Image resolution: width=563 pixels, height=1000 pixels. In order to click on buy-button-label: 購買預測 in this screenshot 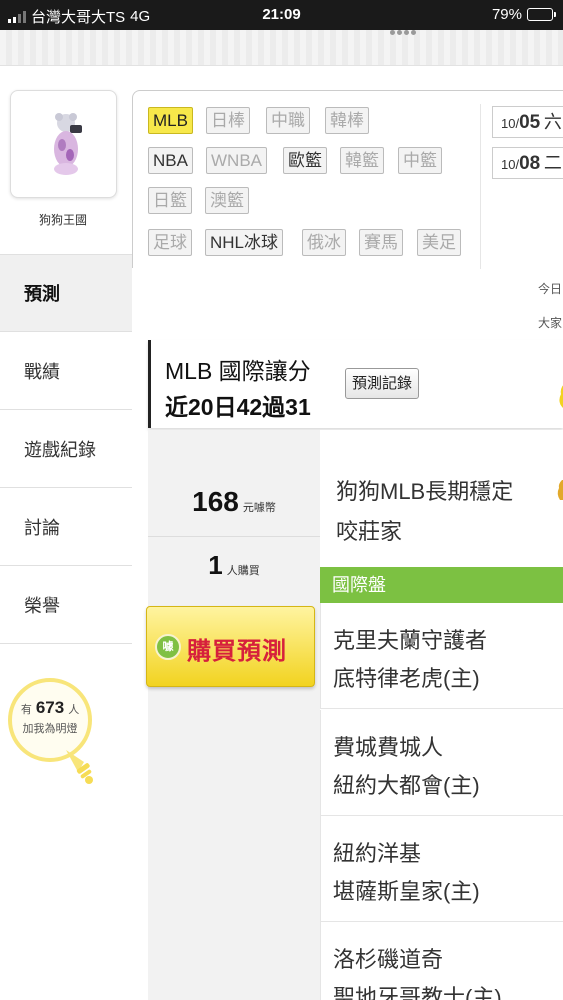, I will do `click(237, 651)`.